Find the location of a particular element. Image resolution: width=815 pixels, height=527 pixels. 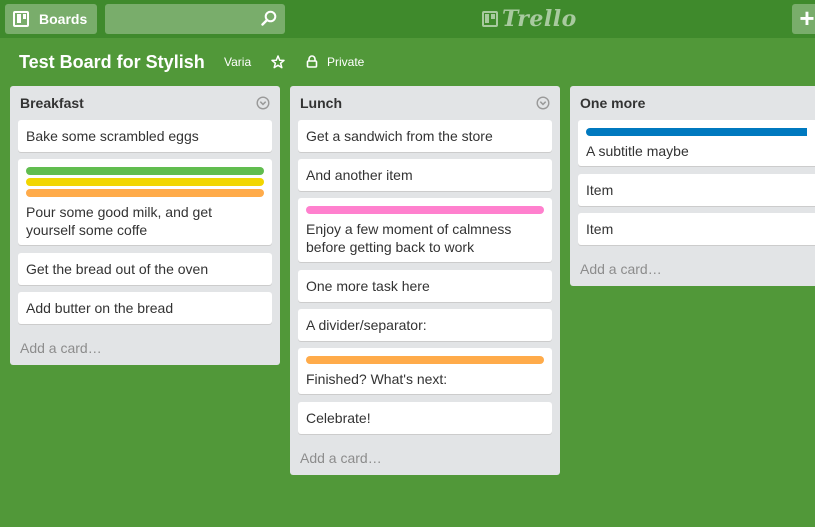

card: One more task here is located at coordinates (425, 286).